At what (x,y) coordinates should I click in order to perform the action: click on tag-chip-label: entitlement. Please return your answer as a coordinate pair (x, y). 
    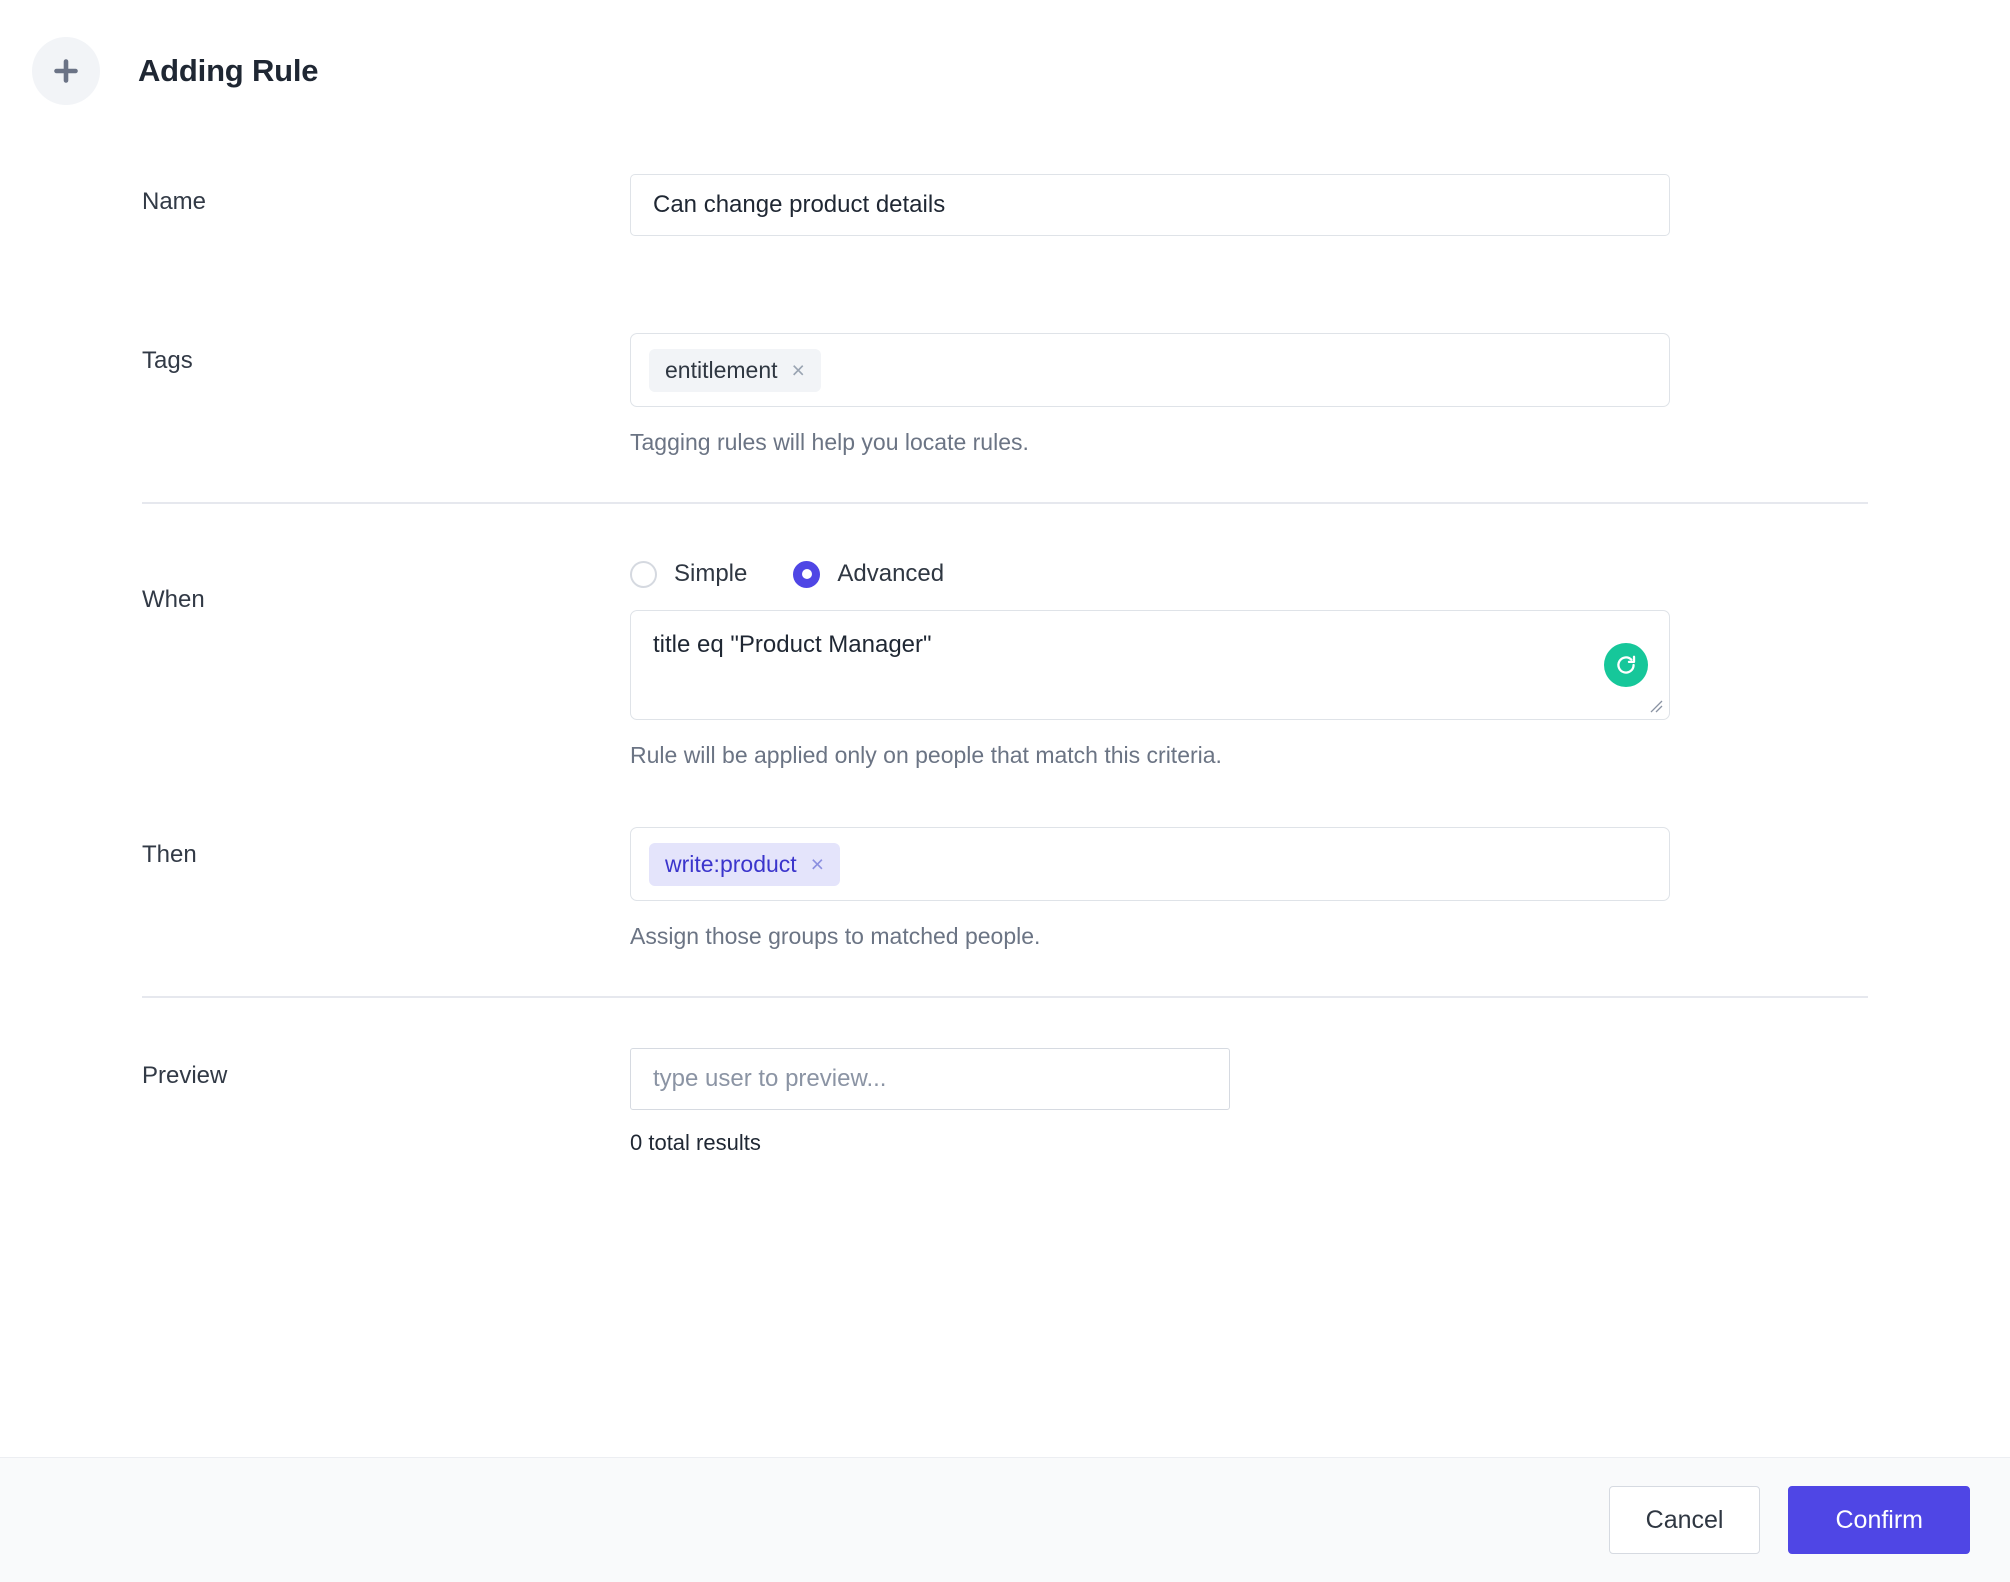
    Looking at the image, I should click on (721, 369).